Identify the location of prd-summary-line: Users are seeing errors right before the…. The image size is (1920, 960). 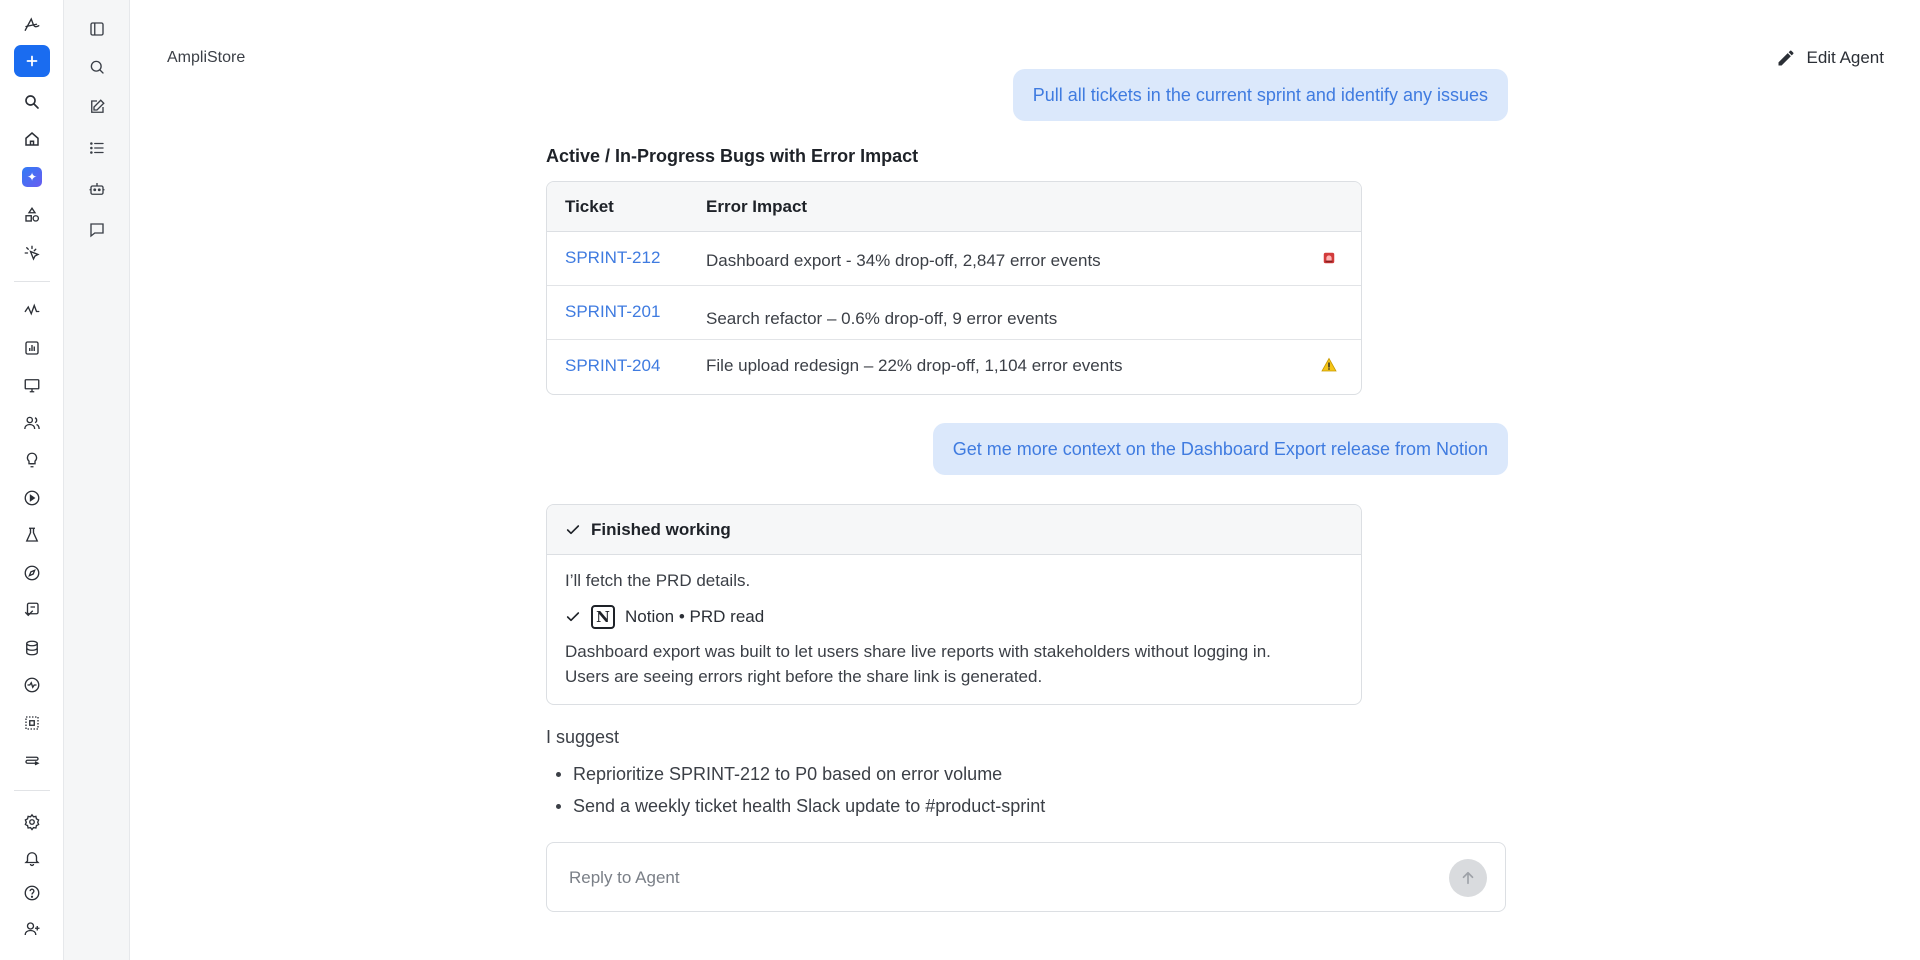
(804, 676).